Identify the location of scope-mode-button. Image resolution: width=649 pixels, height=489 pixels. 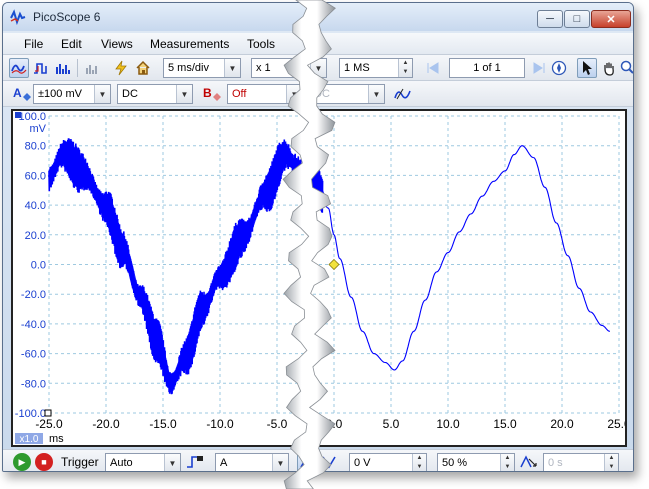
(19, 68).